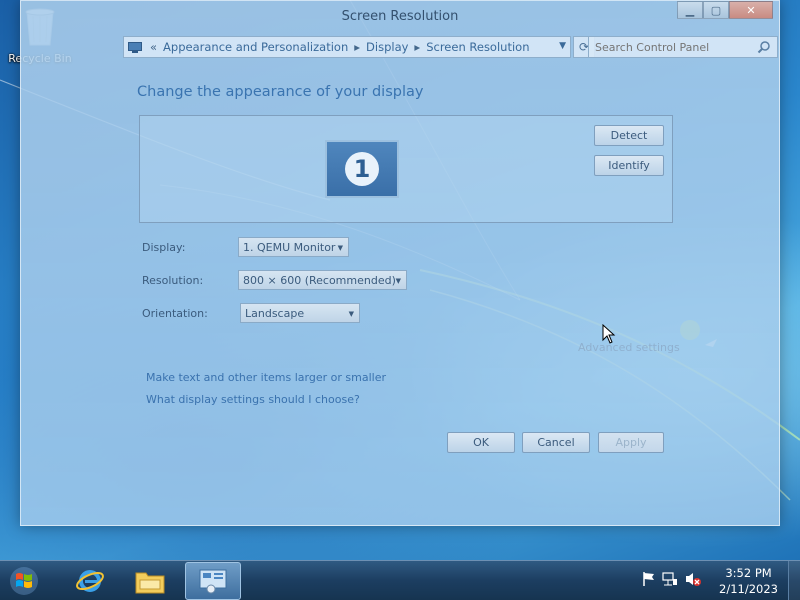 This screenshot has width=800, height=600. I want to click on display-settings-help-link: What display settings should I choose?, so click(253, 399).